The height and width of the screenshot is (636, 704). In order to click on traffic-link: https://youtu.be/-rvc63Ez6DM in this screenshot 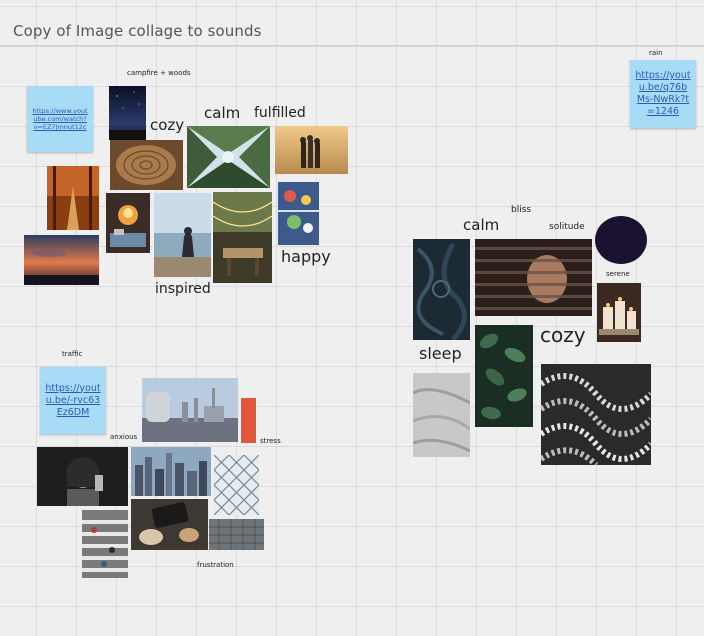, I will do `click(73, 401)`.